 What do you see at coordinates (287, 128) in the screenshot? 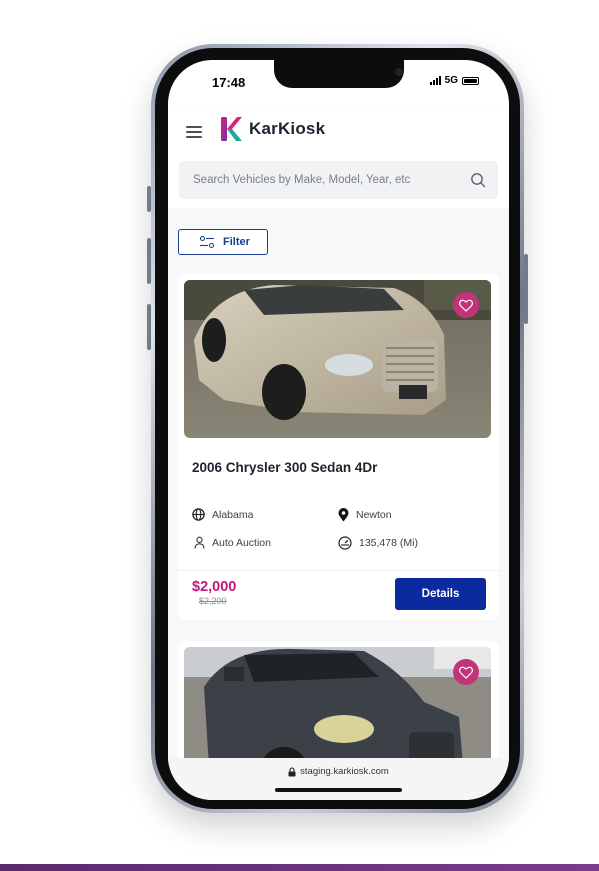
I see `brand-name: KarKiosk` at bounding box center [287, 128].